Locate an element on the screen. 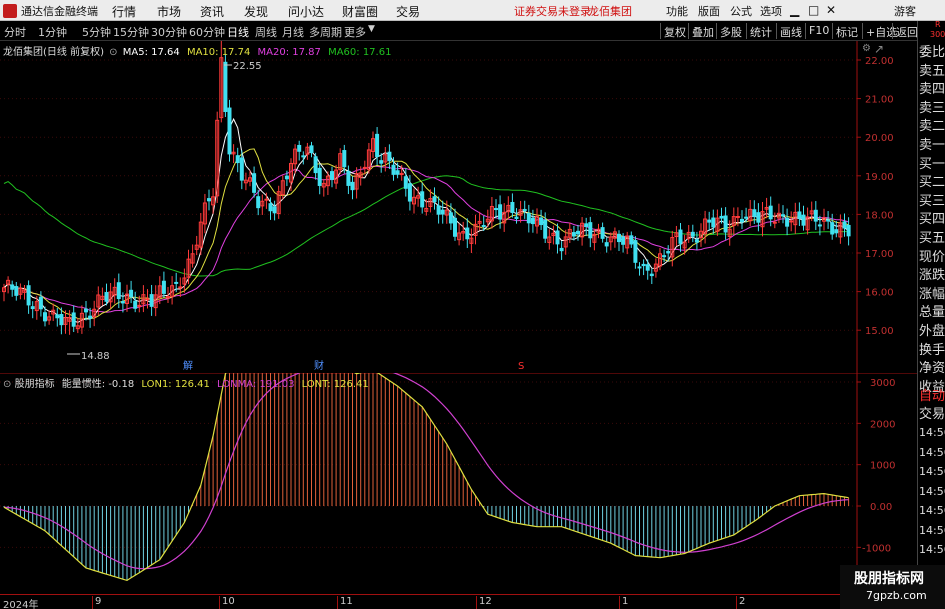  marker-financial: 财 is located at coordinates (319, 365).